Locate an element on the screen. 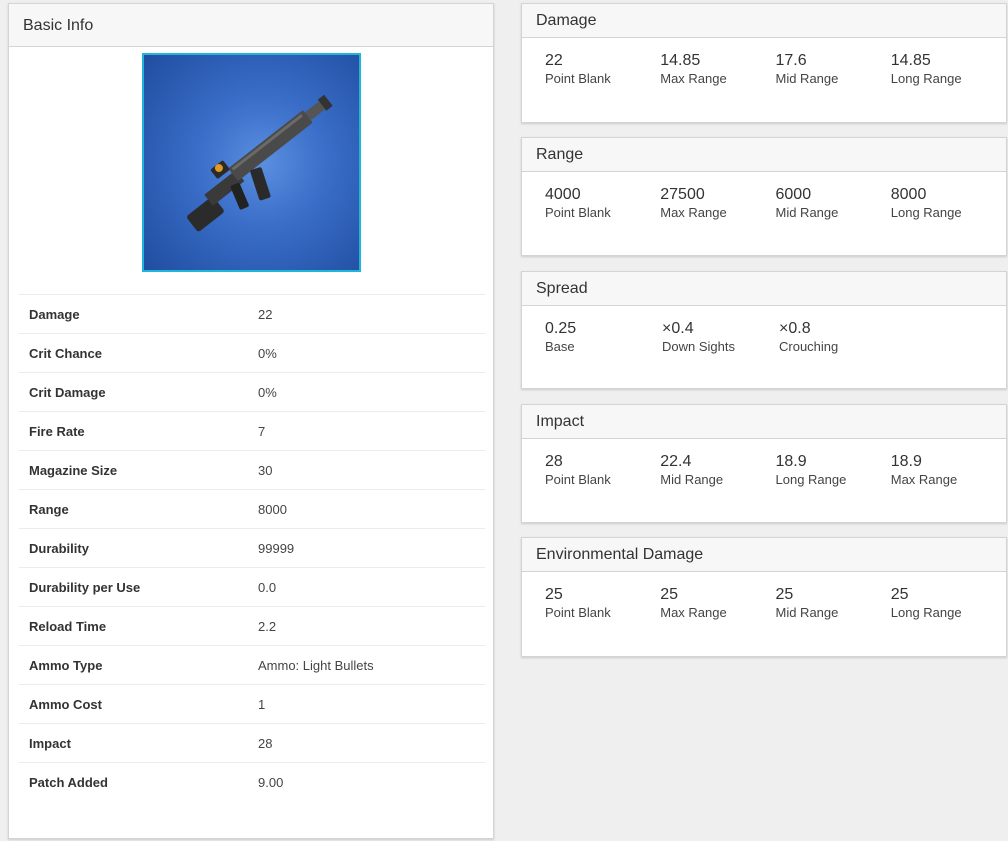  stat-label: Damage is located at coordinates (54, 314).